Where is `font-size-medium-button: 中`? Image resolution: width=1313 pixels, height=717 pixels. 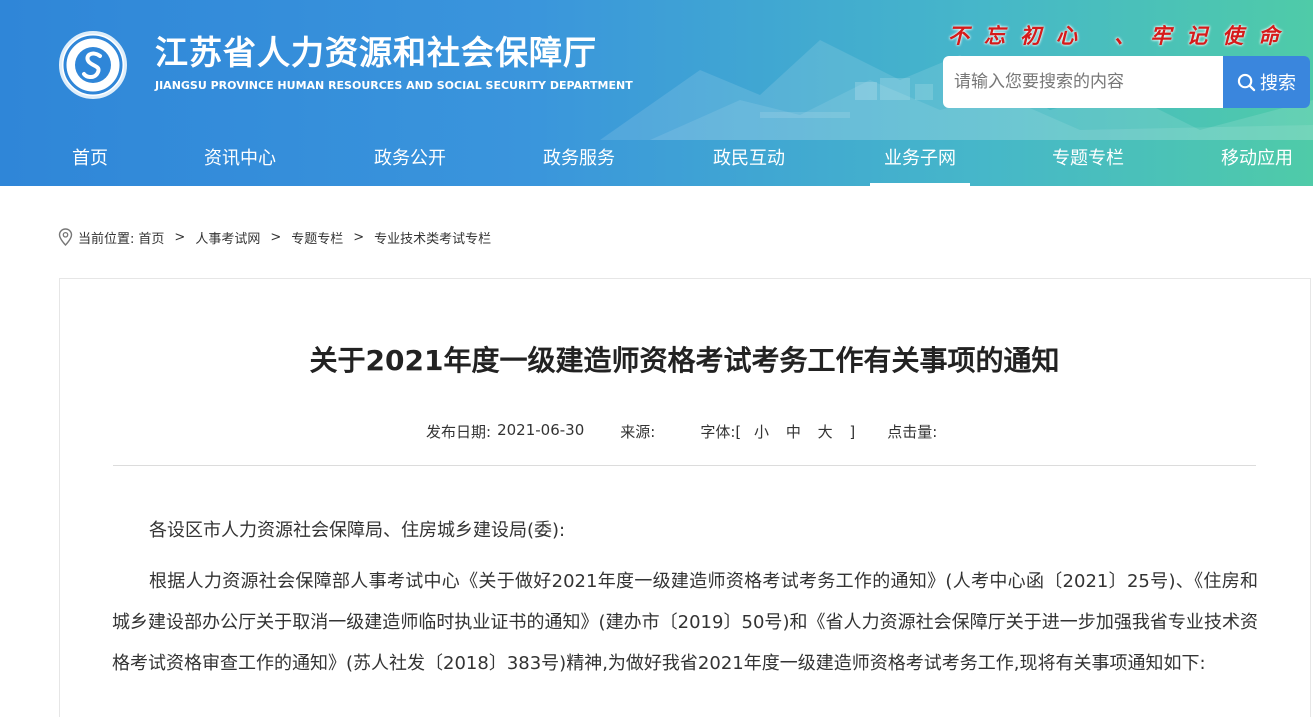
font-size-medium-button: 中 is located at coordinates (793, 432).